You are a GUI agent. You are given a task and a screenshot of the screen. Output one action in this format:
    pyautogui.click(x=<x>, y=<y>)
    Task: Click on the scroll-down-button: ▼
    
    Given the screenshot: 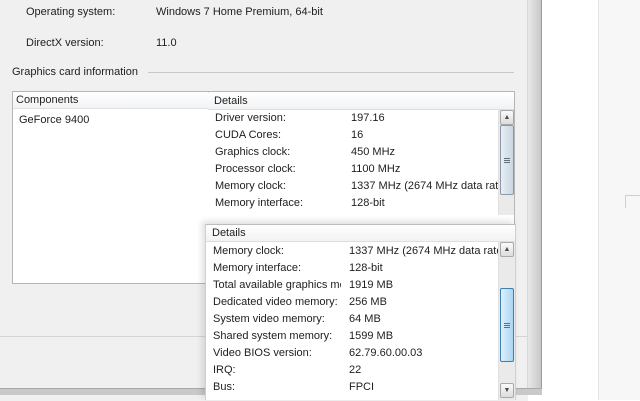 What is the action you would take?
    pyautogui.click(x=507, y=390)
    